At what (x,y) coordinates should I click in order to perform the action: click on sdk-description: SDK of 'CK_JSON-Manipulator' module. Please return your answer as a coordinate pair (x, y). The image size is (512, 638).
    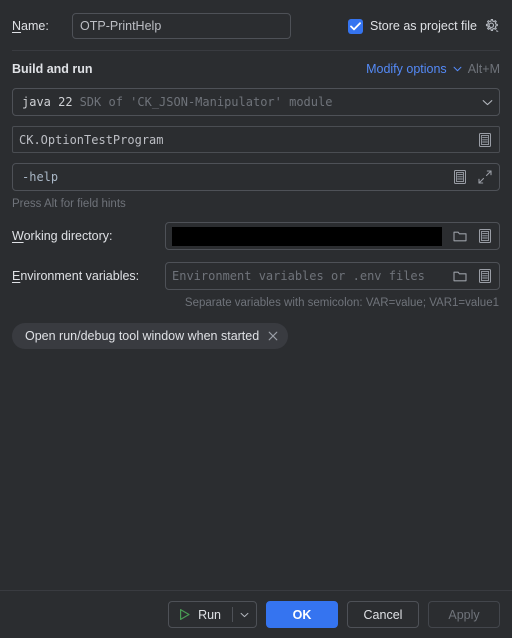
    Looking at the image, I should click on (206, 102).